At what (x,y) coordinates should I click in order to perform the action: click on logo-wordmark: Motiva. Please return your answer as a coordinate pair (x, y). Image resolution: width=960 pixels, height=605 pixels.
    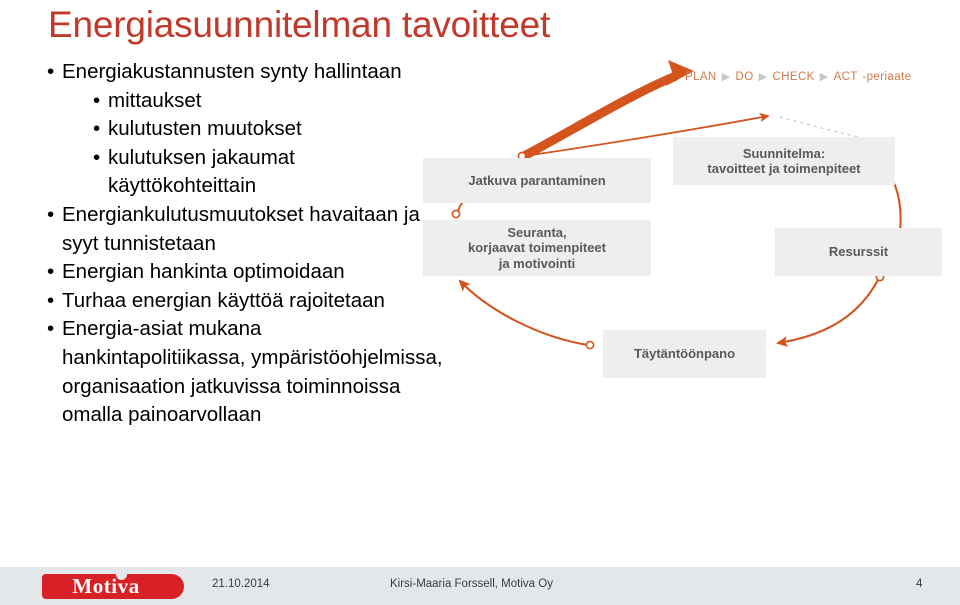
    Looking at the image, I should click on (106, 586).